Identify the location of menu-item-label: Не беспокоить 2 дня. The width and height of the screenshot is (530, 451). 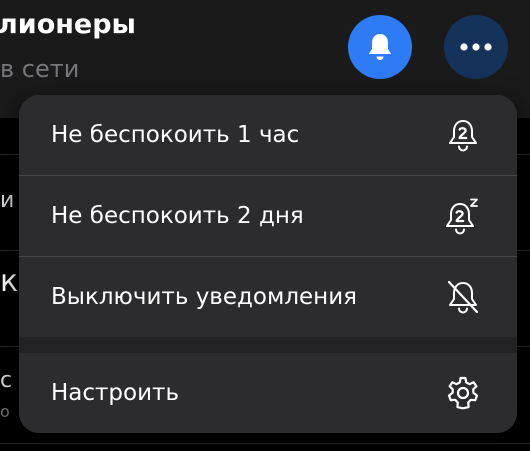
(177, 216).